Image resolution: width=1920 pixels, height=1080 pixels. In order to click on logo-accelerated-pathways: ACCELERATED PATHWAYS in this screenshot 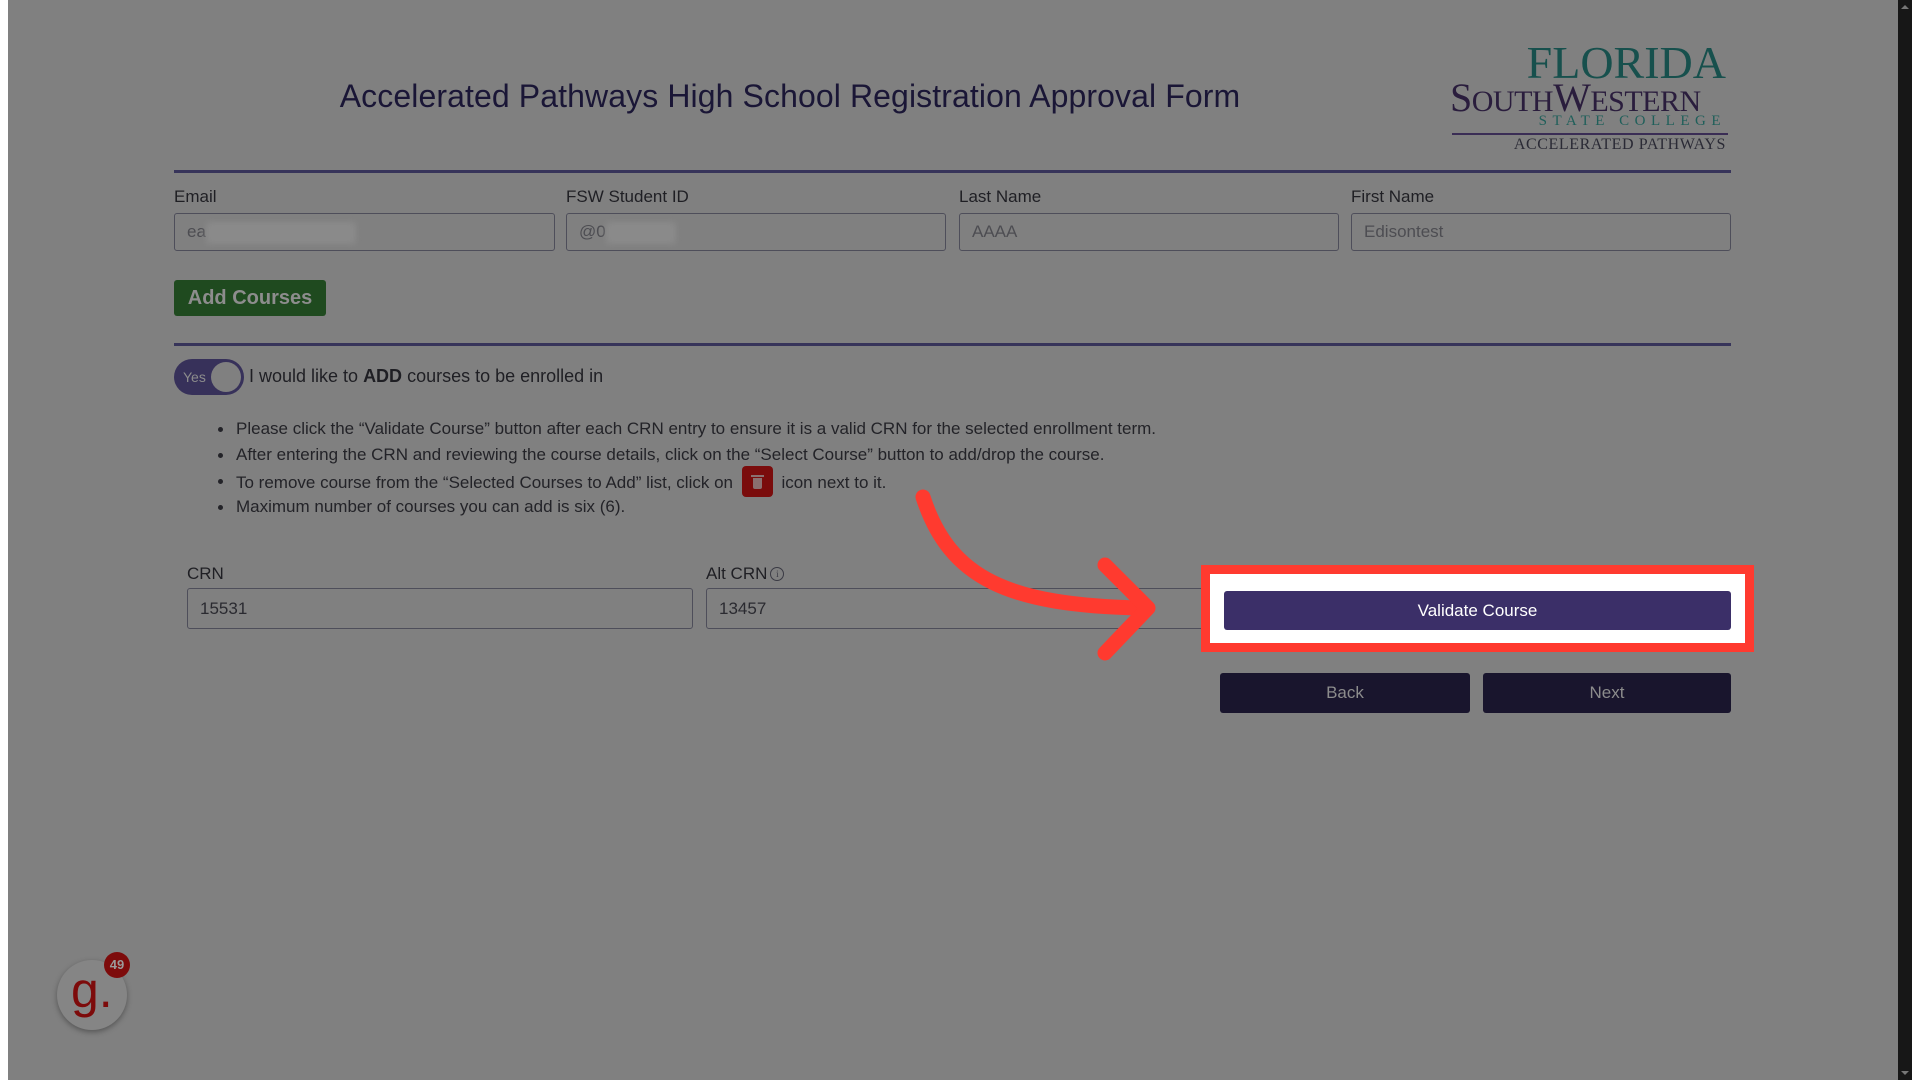, I will do `click(1619, 144)`.